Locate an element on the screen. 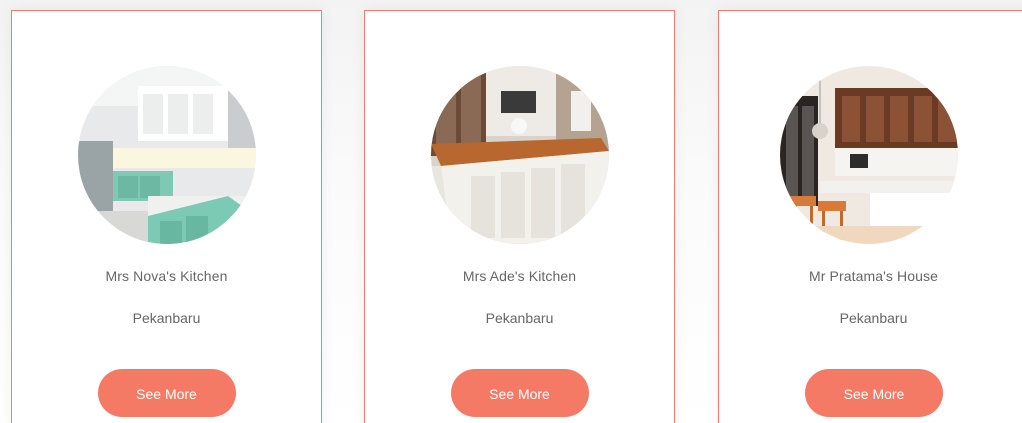 This screenshot has width=1022, height=423. kitchen-photo-mint-cabinets is located at coordinates (166, 155).